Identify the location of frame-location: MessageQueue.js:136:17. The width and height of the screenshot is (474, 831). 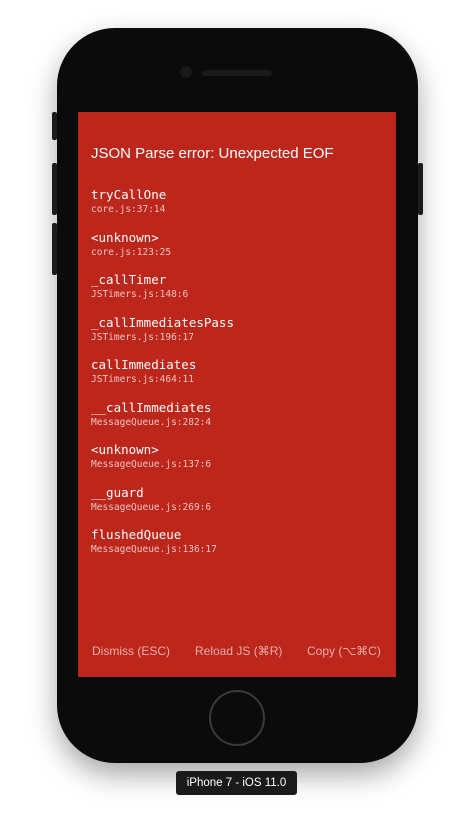
(154, 549).